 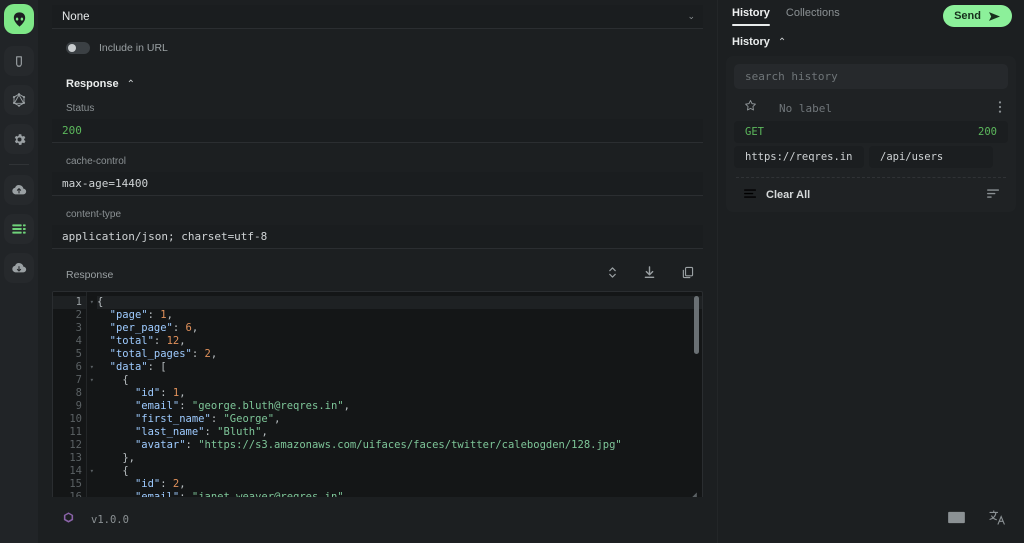 What do you see at coordinates (75, 458) in the screenshot?
I see `editor-line-number: 13` at bounding box center [75, 458].